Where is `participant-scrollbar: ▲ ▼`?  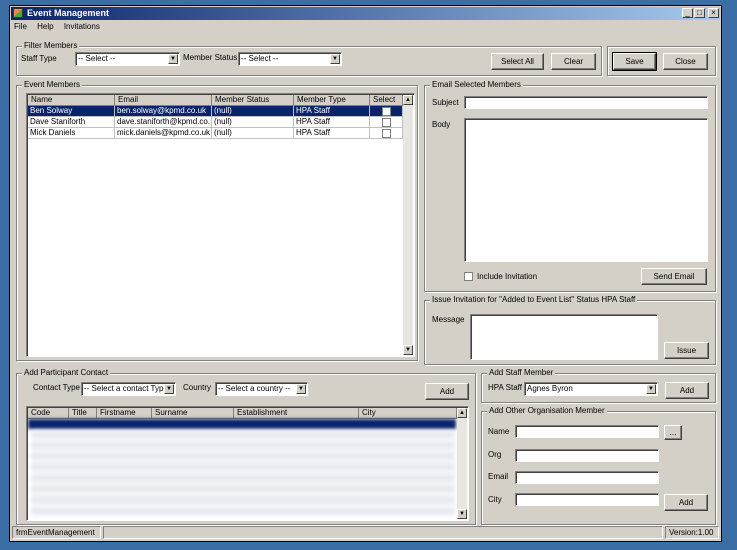 participant-scrollbar: ▲ ▼ is located at coordinates (462, 463).